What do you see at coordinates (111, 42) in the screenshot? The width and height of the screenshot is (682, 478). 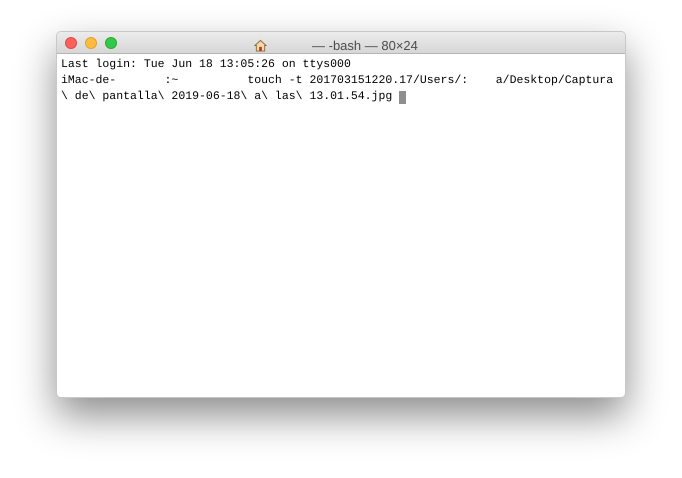 I see `zoom-button` at bounding box center [111, 42].